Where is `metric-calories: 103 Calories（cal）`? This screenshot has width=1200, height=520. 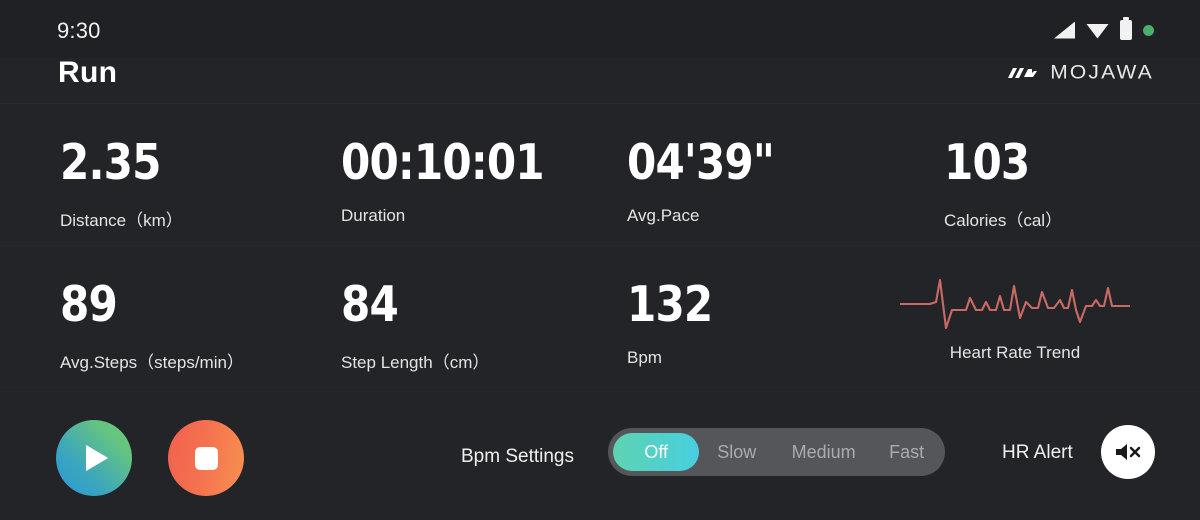
metric-calories: 103 Calories（cal） is located at coordinates (1003, 184).